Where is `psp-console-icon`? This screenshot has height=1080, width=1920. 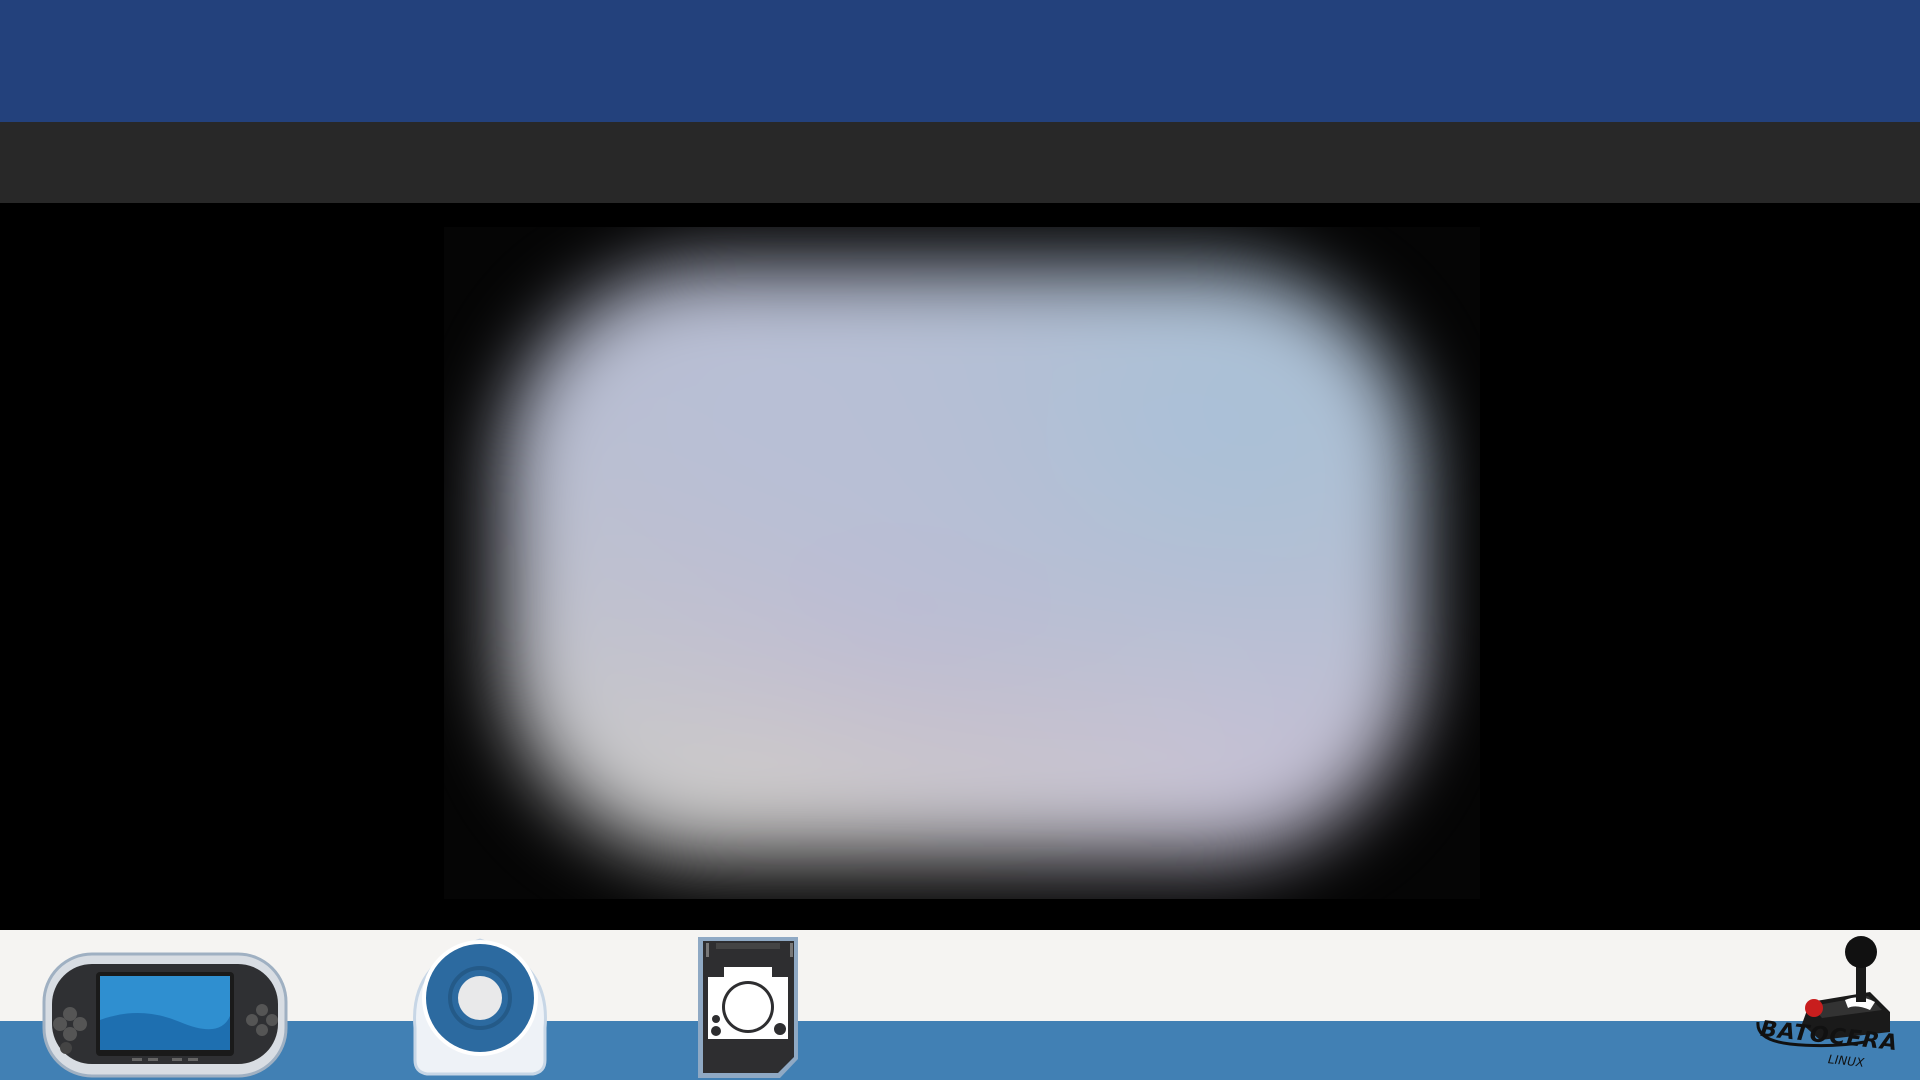 psp-console-icon is located at coordinates (165, 1015).